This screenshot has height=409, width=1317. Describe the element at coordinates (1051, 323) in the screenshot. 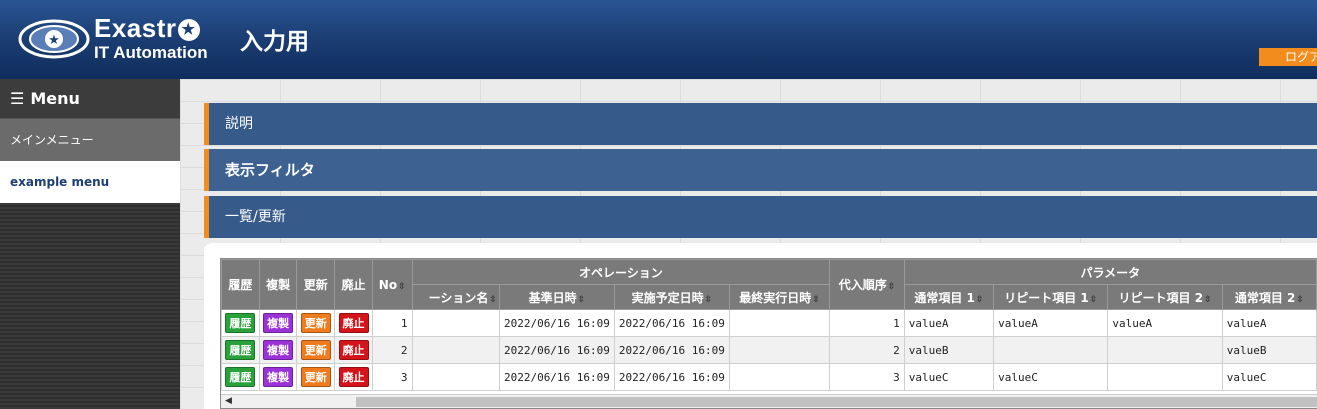

I see `cell-repeat-item-1: valueA` at that location.